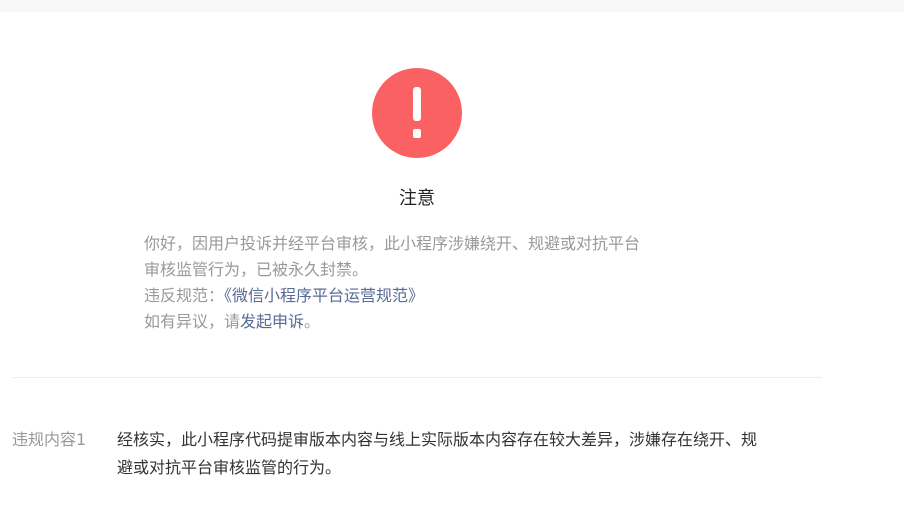 The height and width of the screenshot is (520, 904). I want to click on message-line-1: 你好，因用户投诉并经平台审核，此小程序涉嫌绕开、规避或对抗平台, so click(392, 243).